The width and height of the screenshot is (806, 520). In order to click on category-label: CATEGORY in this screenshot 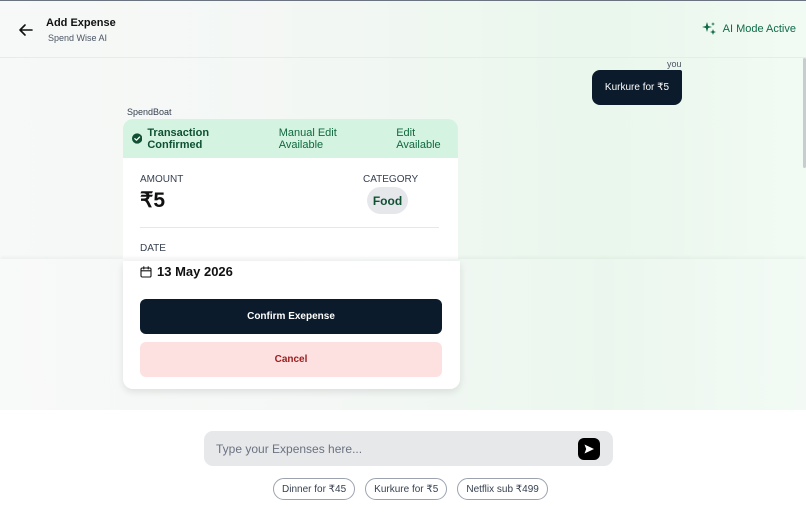, I will do `click(391, 179)`.